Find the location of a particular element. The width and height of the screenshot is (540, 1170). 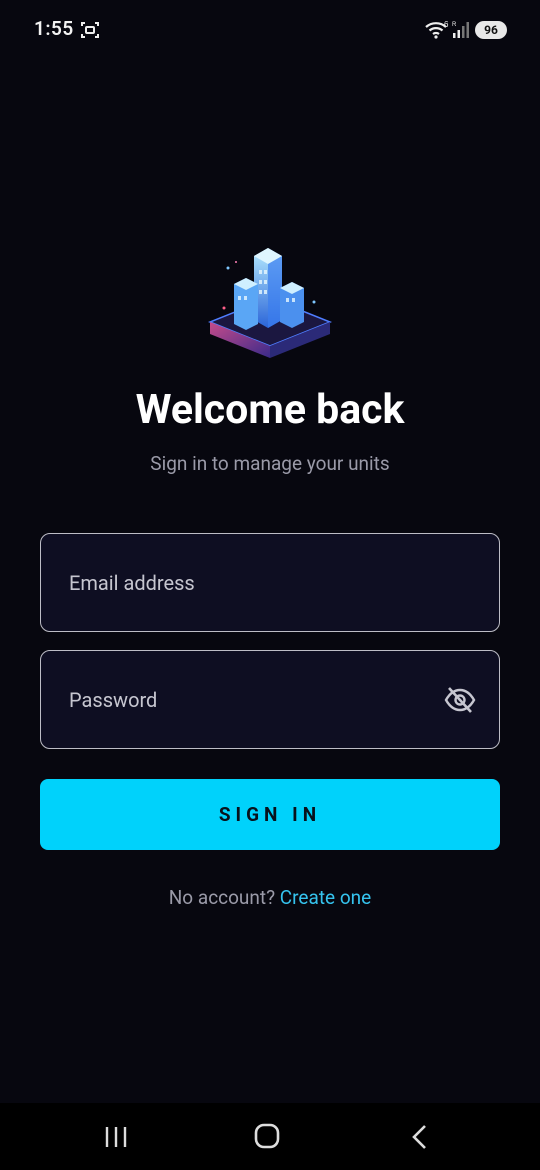

status-time: 1:55 is located at coordinates (54, 28).